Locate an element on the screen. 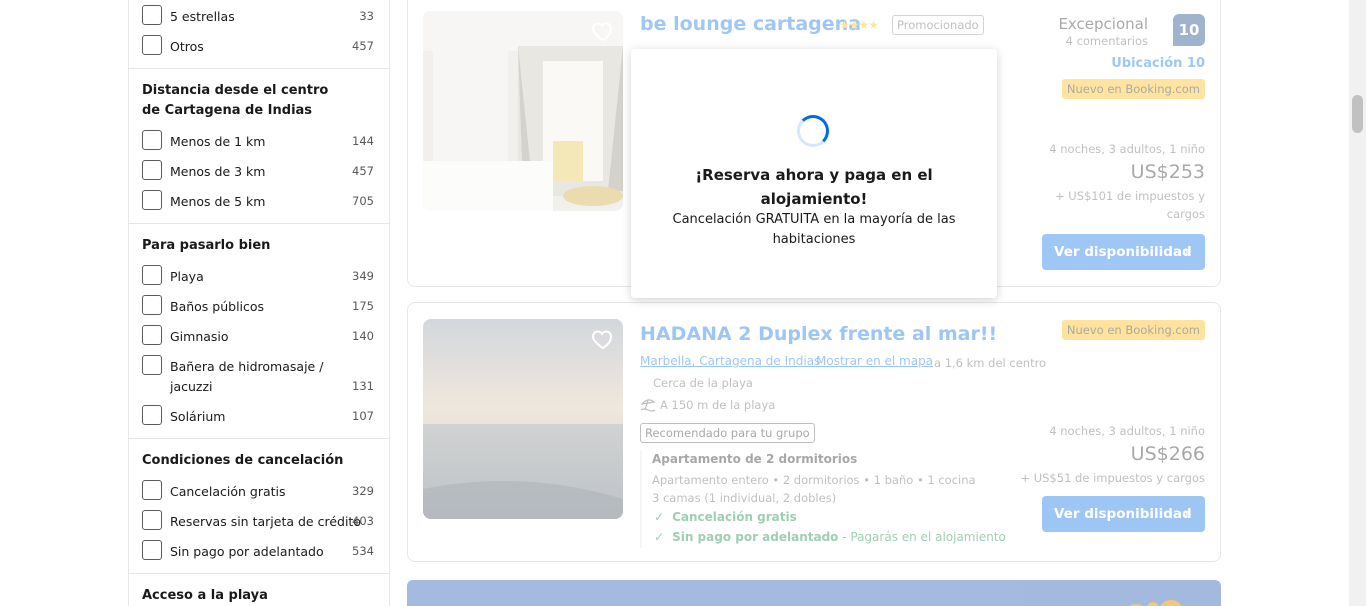  filter-option-distance-1km: Menos de 1 km 144 is located at coordinates (258, 142).